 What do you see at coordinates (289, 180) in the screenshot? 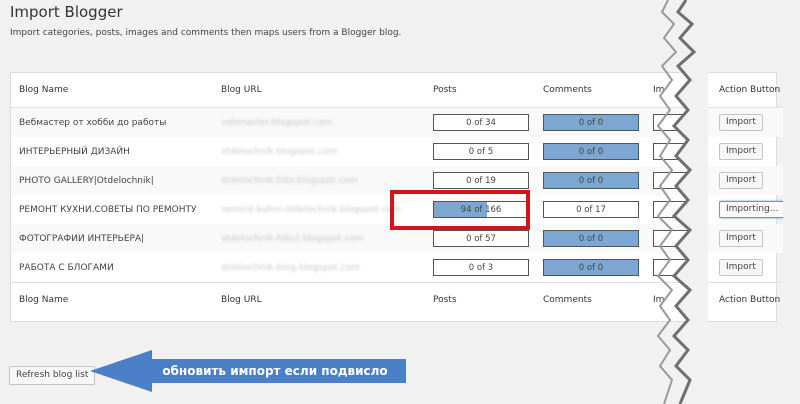
I see `blog-url-text: otdelochnik-foto.blogspot.com` at bounding box center [289, 180].